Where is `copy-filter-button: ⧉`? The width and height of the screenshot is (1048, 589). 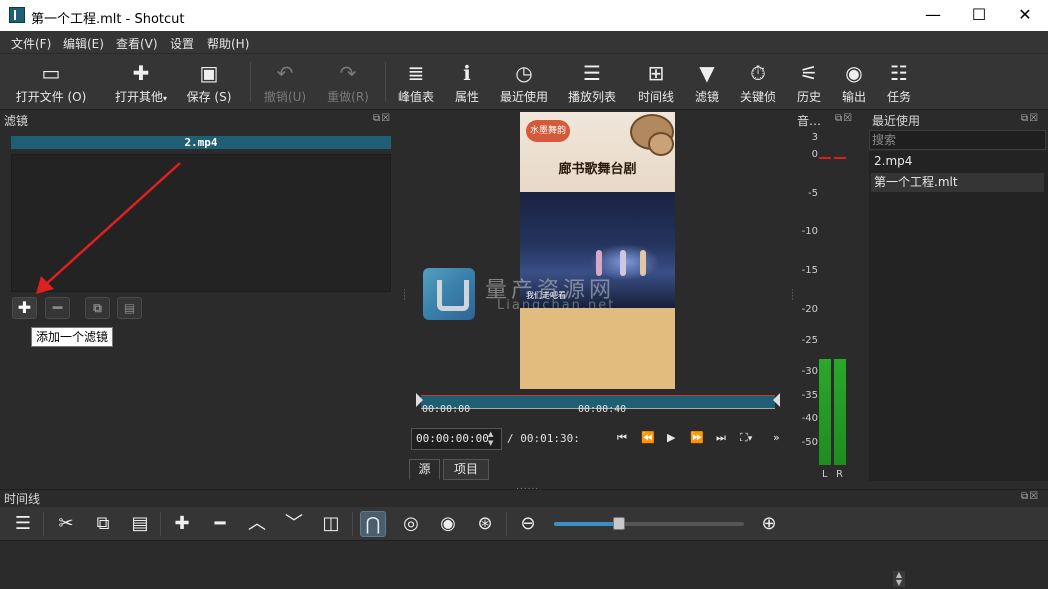 copy-filter-button: ⧉ is located at coordinates (97, 308).